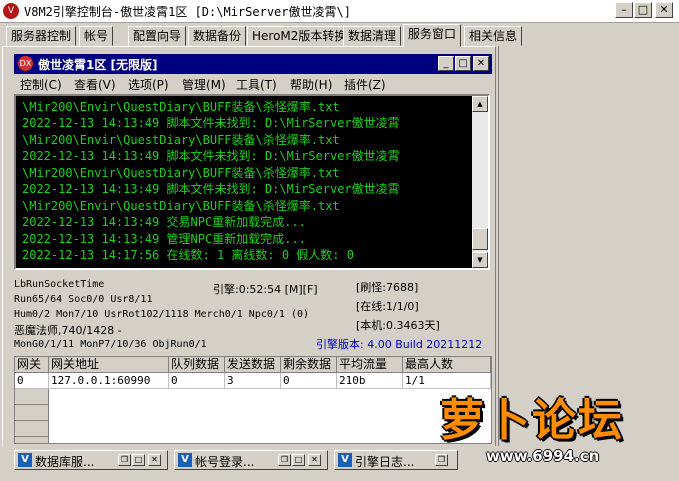 This screenshot has width=679, height=481. What do you see at coordinates (480, 239) in the screenshot?
I see `scroll-thumb` at bounding box center [480, 239].